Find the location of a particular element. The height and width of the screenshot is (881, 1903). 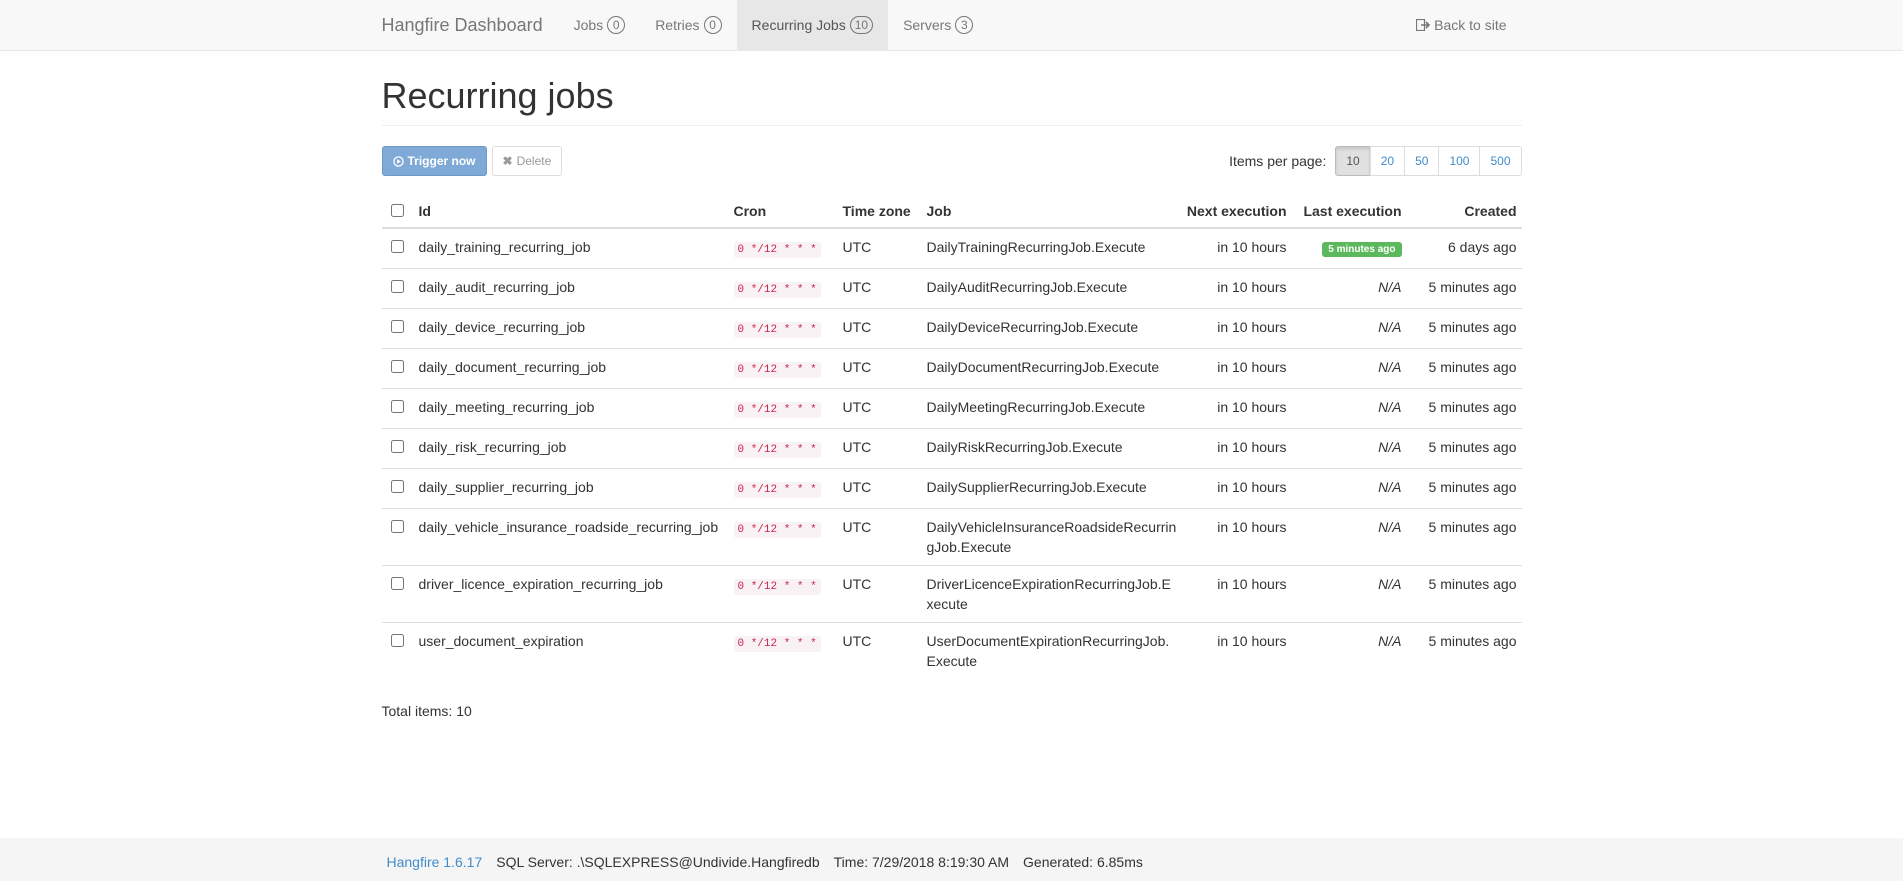

per-page-option: 50 is located at coordinates (1422, 161).